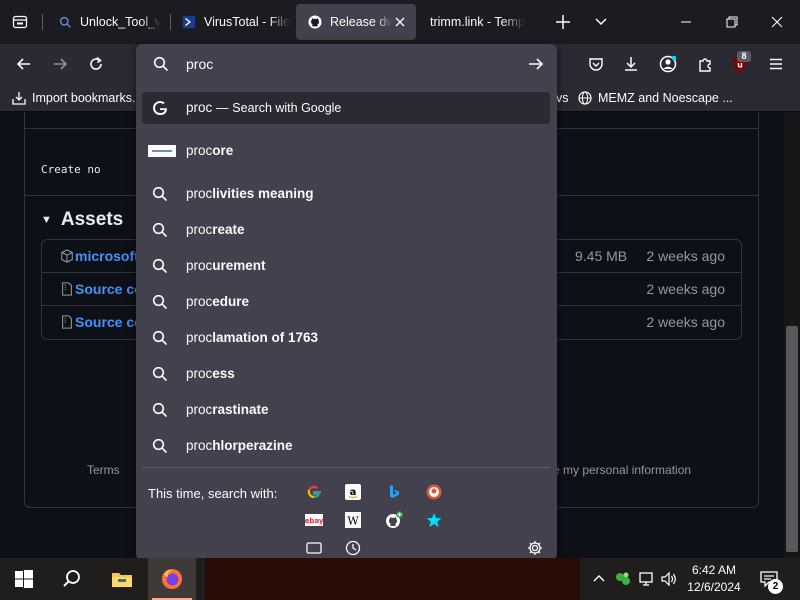 Image resolution: width=800 pixels, height=600 pixels. I want to click on show-hidden-icons-button, so click(599, 579).